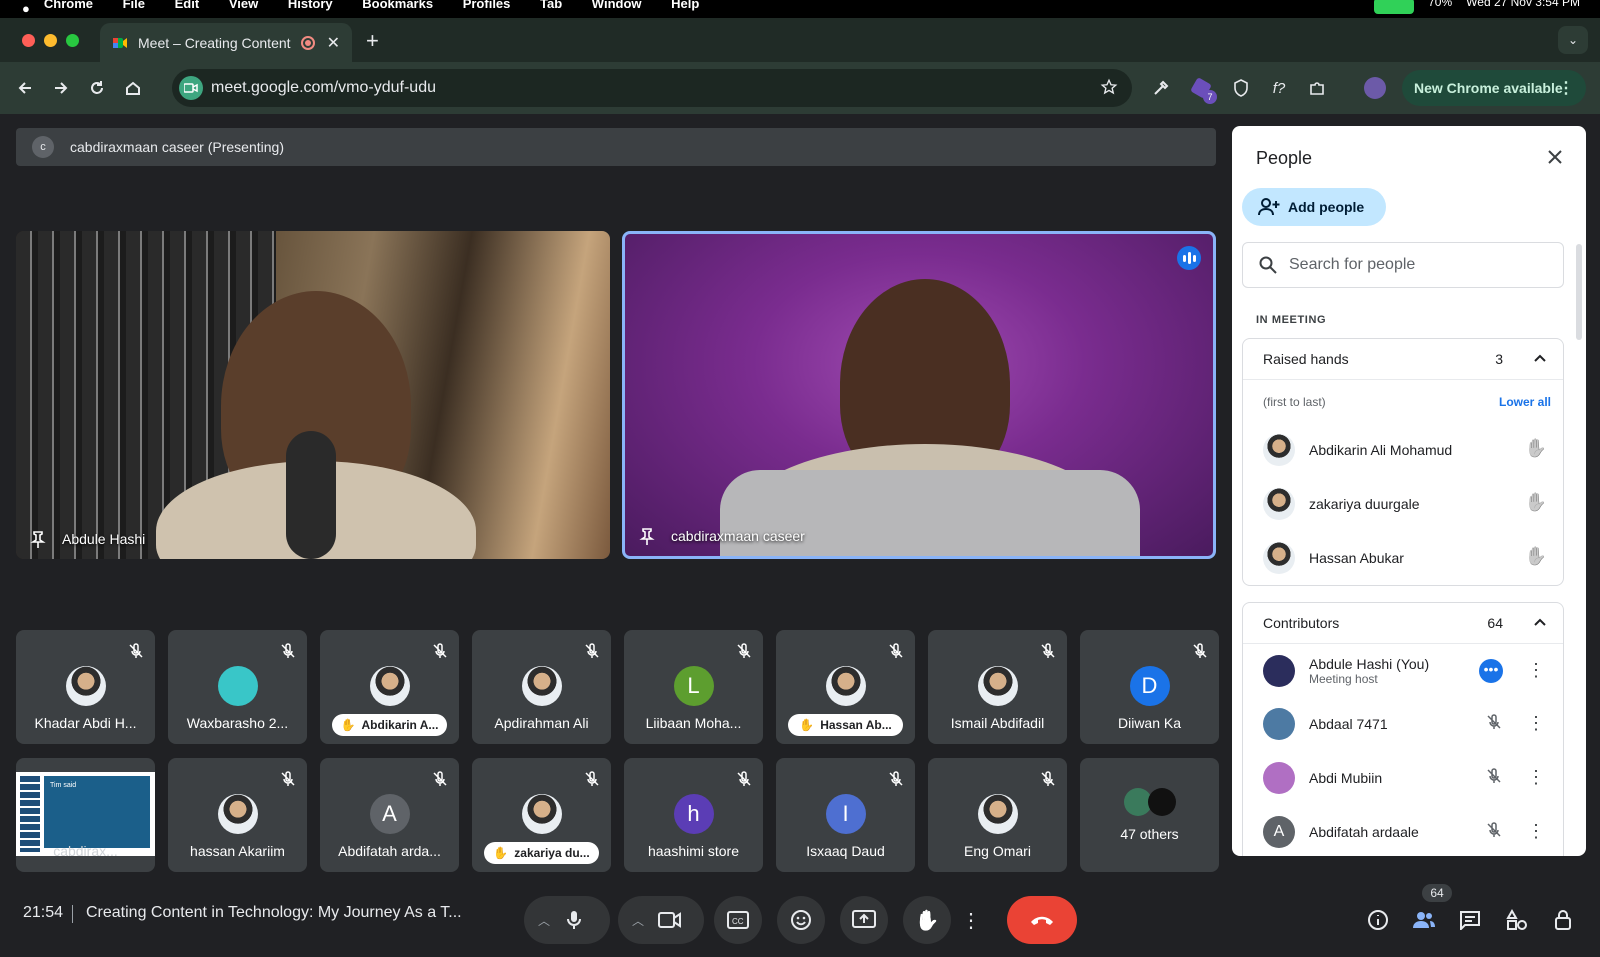  What do you see at coordinates (617, 5) in the screenshot?
I see `menu-window: Window` at bounding box center [617, 5].